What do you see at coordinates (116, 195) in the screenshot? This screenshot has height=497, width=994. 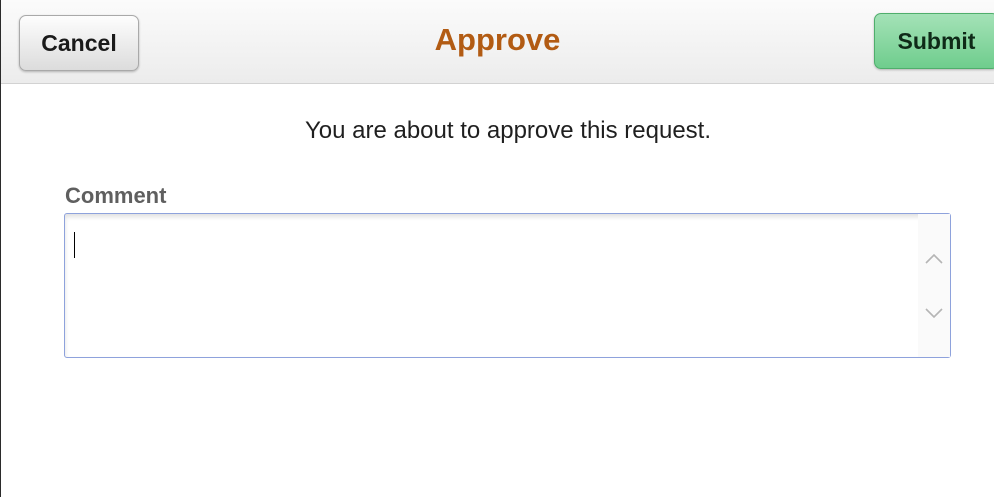 I see `comment-label: Comment` at bounding box center [116, 195].